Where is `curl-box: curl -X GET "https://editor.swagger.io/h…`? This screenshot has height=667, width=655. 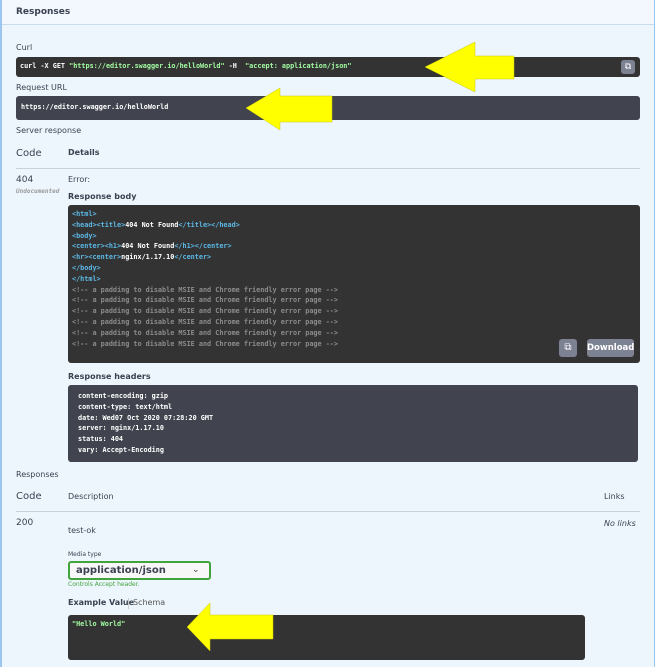 curl-box: curl -X GET "https://editor.swagger.io/h… is located at coordinates (328, 67).